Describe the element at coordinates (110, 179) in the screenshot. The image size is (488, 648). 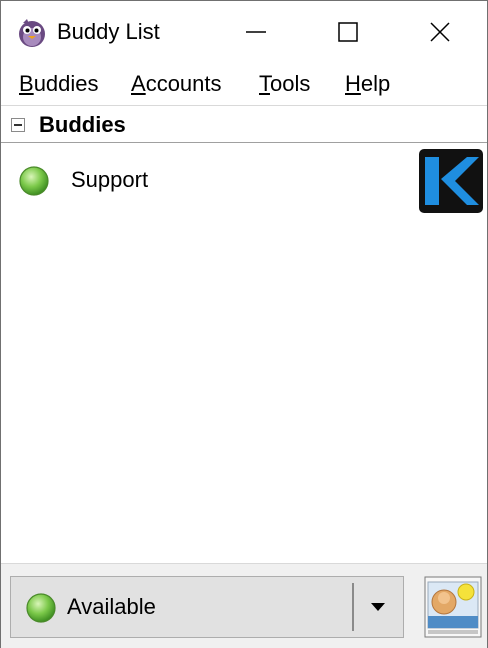
I see `buddy-name: Support` at that location.